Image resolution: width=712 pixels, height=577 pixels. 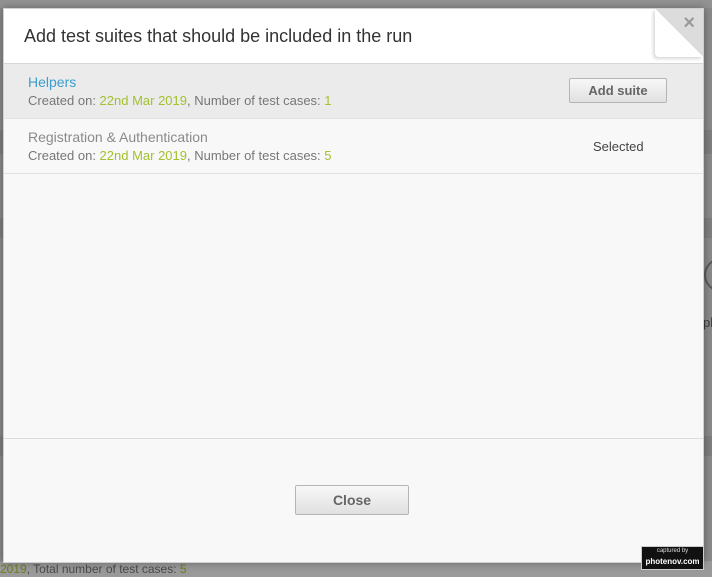 What do you see at coordinates (13, 569) in the screenshot?
I see `background-footer-date: 2019` at bounding box center [13, 569].